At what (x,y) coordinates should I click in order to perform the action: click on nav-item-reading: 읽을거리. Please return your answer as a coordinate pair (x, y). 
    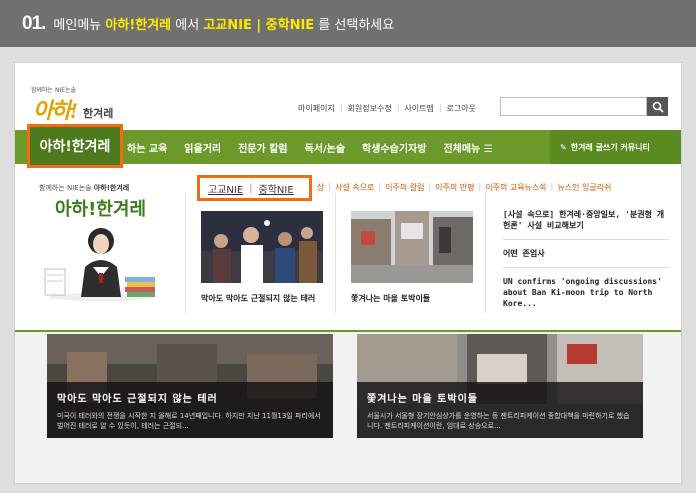
    Looking at the image, I should click on (202, 147).